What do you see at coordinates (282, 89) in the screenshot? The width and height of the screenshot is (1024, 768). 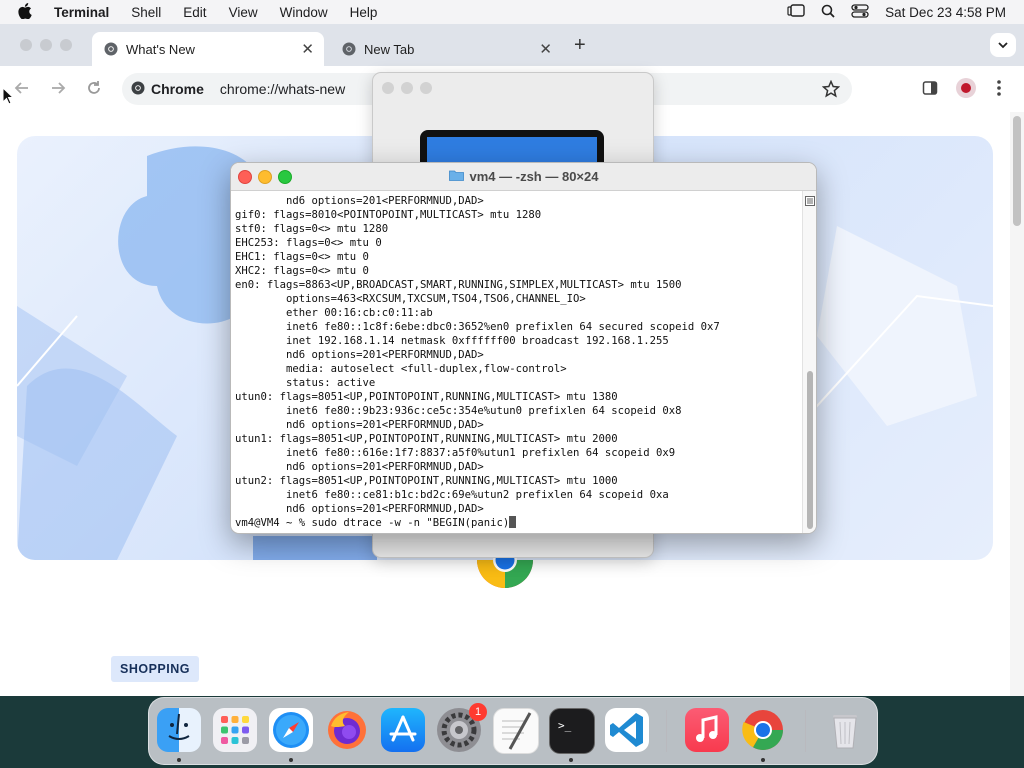 I see `url-text: chrome://whats-new` at bounding box center [282, 89].